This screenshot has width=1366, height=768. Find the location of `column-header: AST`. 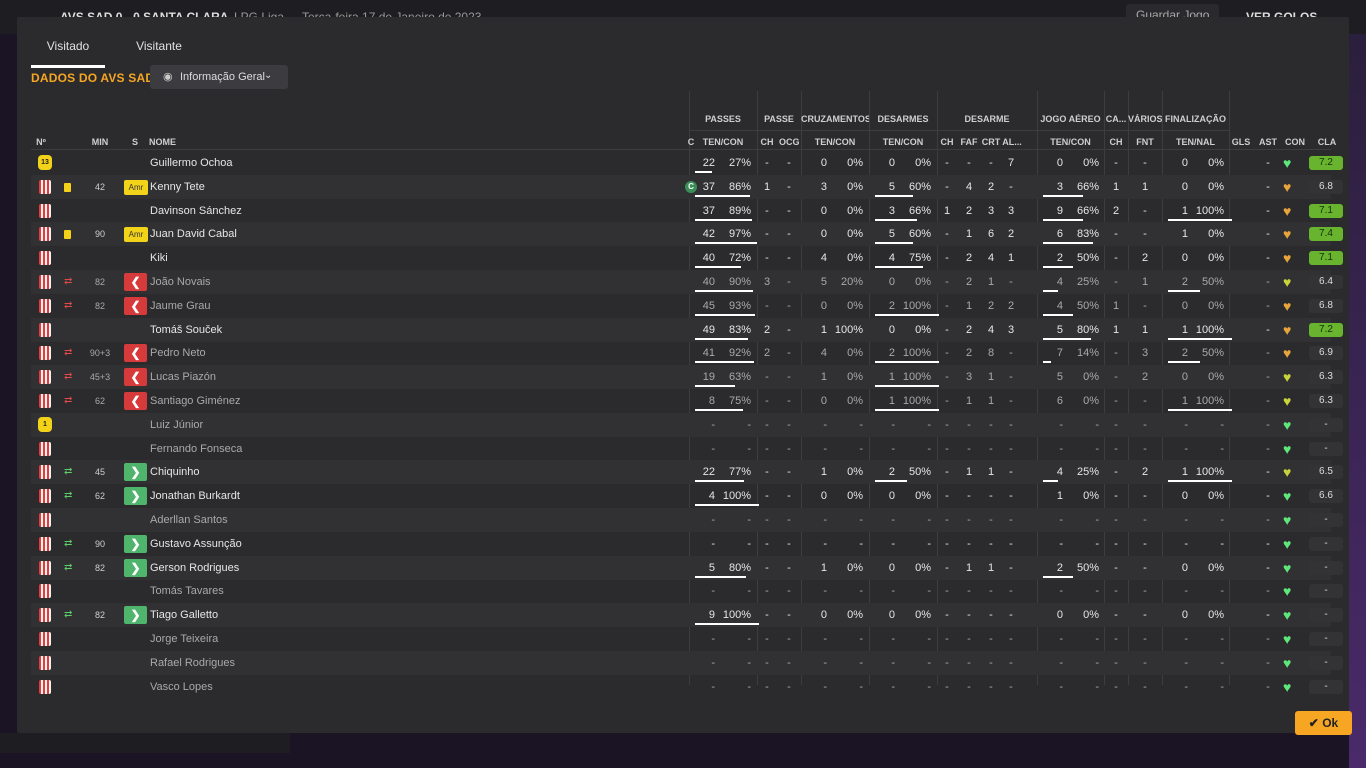

column-header: AST is located at coordinates (1268, 142).